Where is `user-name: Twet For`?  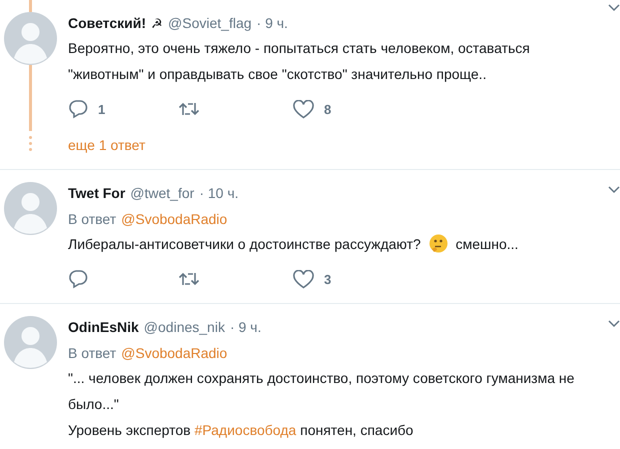 user-name: Twet For is located at coordinates (97, 193).